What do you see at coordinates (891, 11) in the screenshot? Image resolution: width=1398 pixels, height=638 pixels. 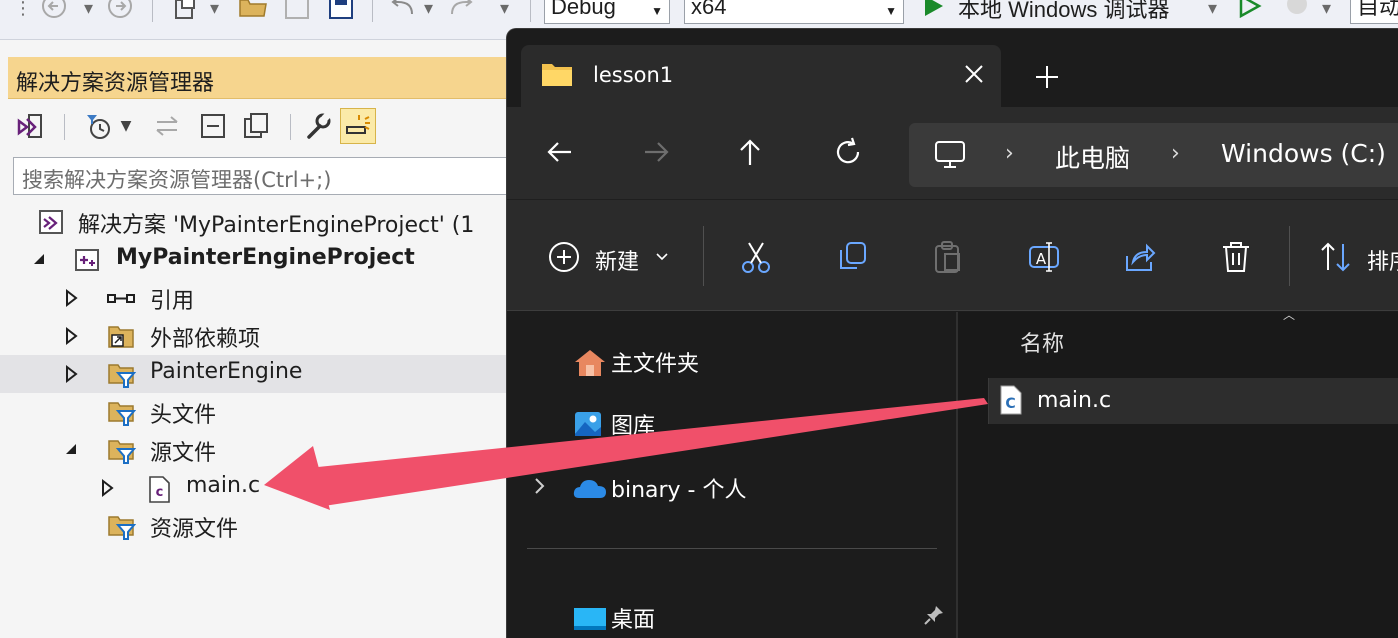 I see `chevron-down-icon: ▼` at bounding box center [891, 11].